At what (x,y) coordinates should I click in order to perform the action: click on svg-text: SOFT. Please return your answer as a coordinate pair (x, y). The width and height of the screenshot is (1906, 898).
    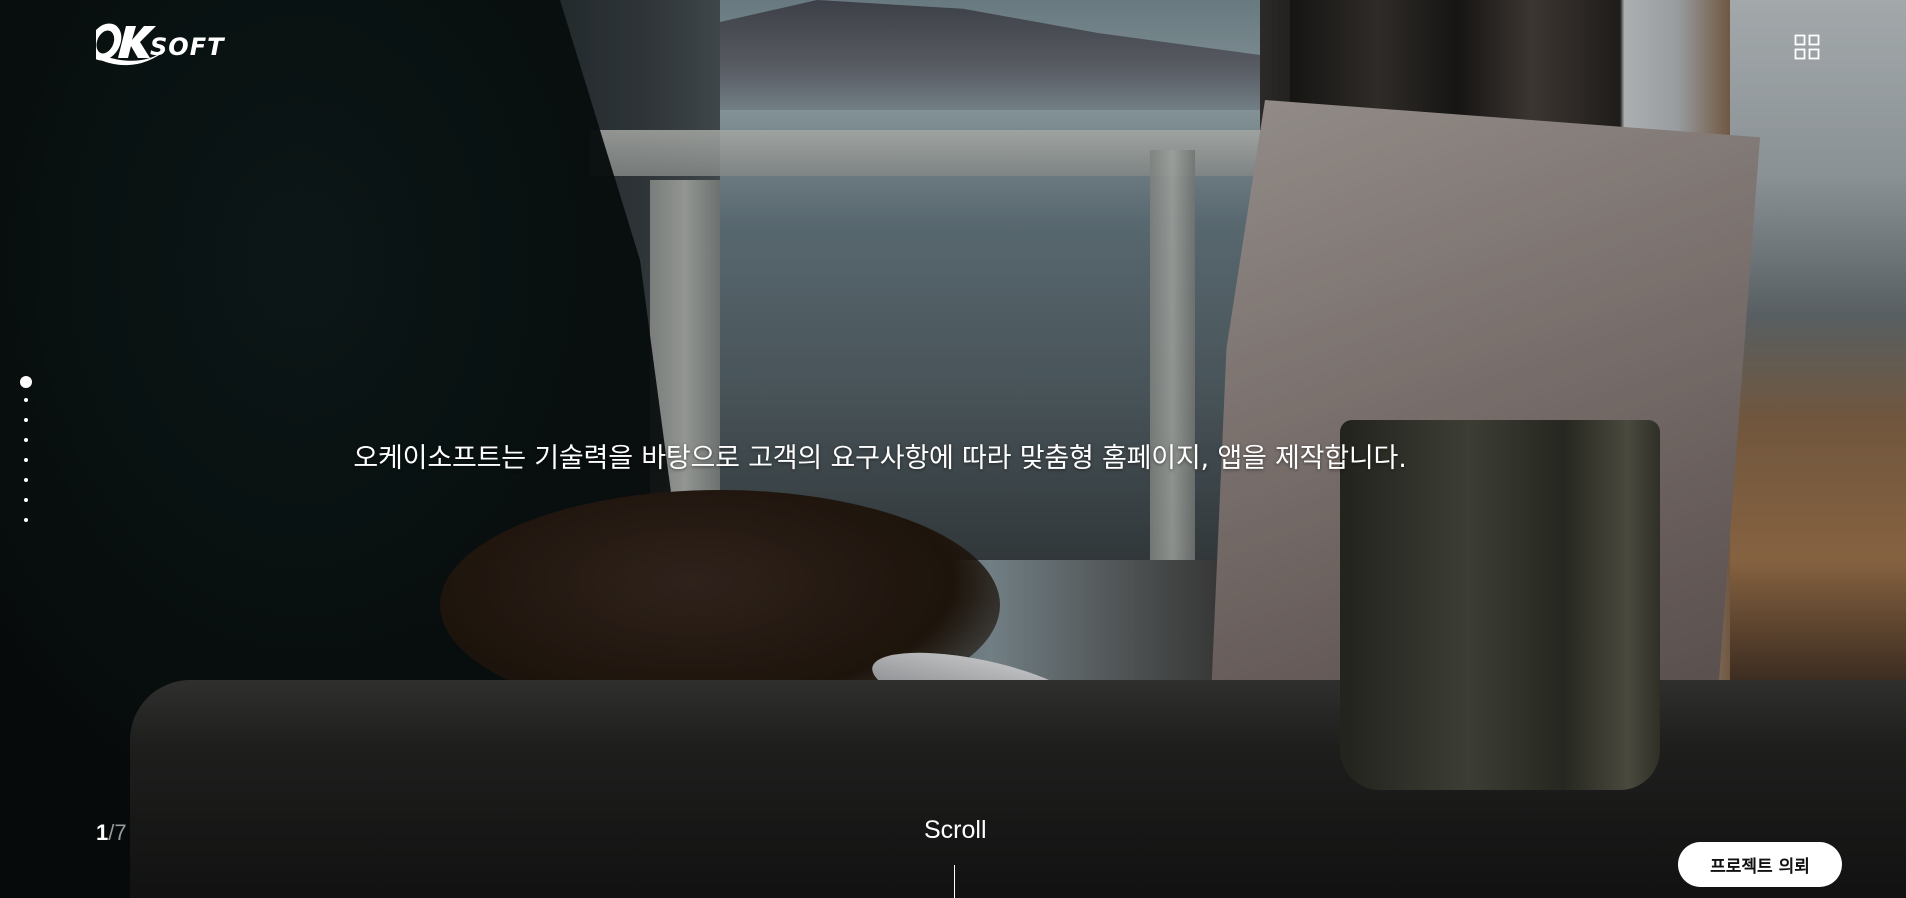
    Looking at the image, I should click on (187, 47).